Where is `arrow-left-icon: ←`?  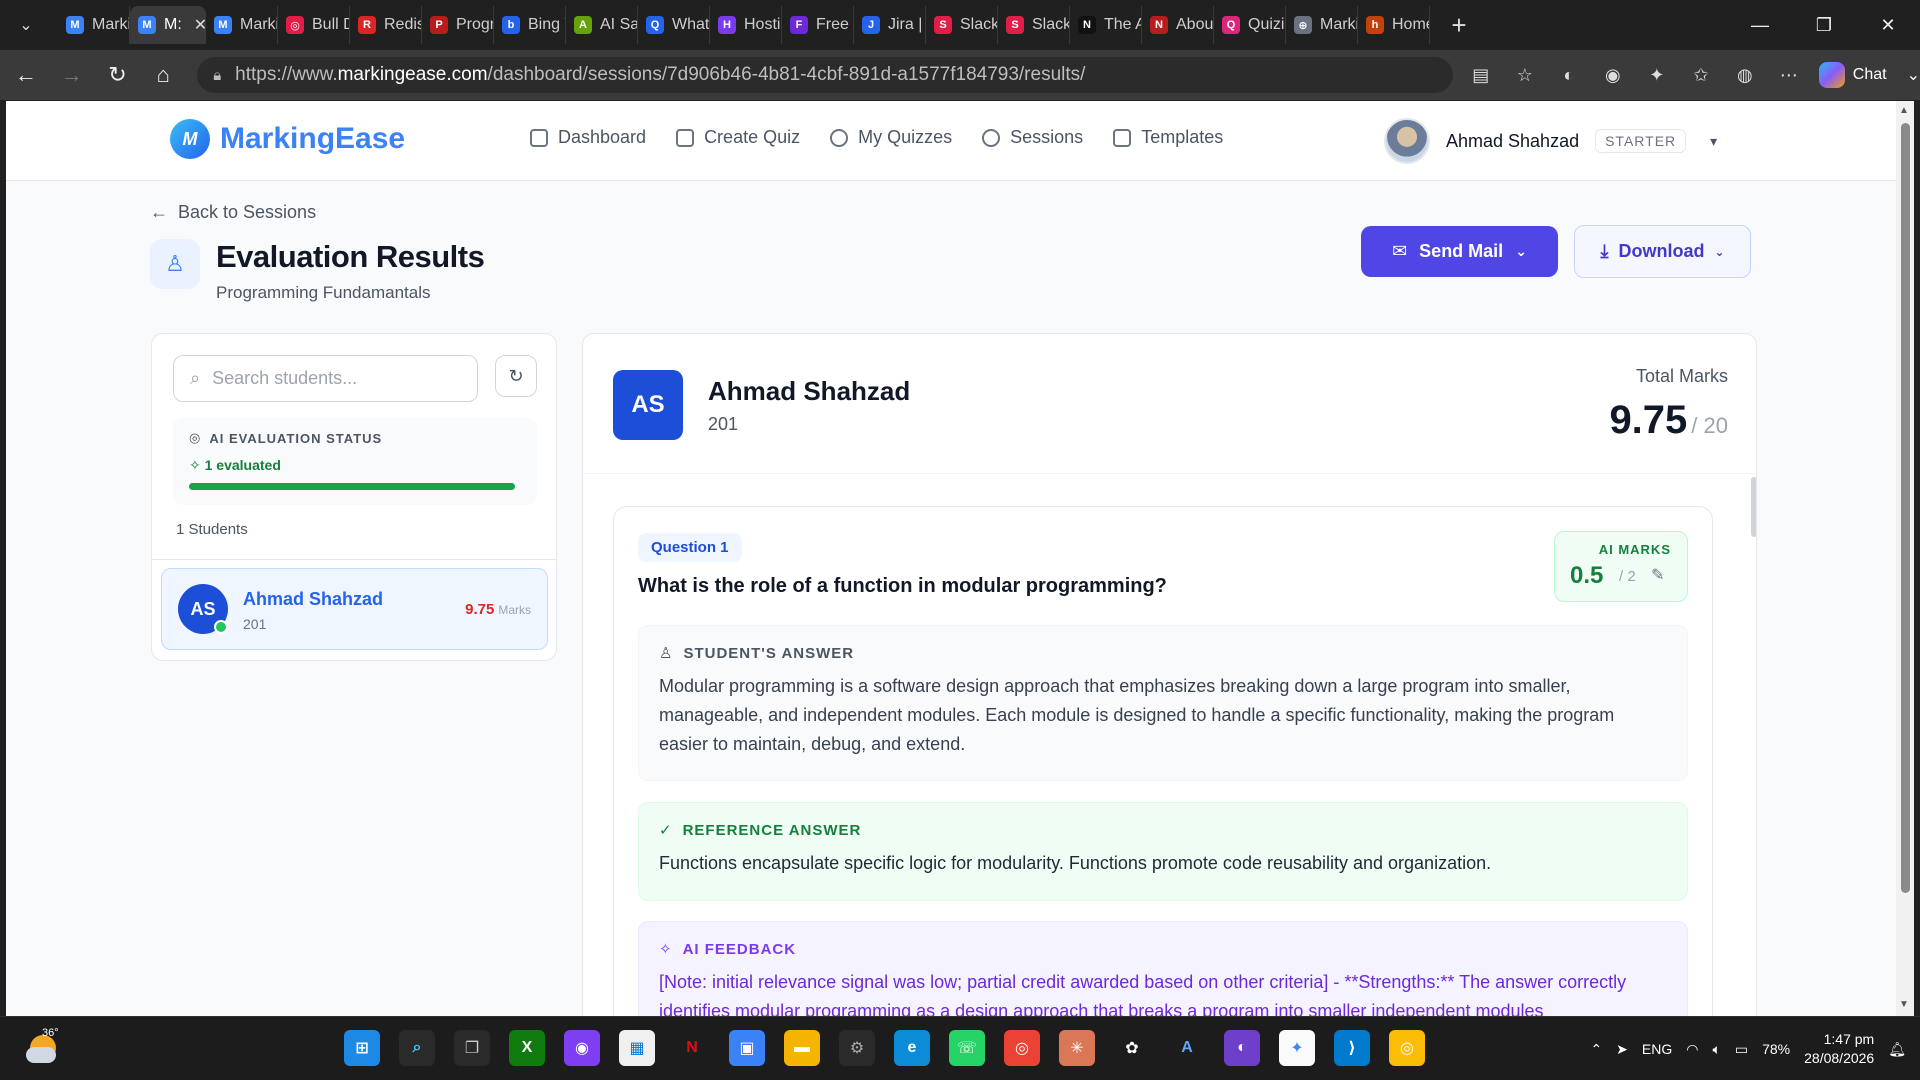
arrow-left-icon: ← is located at coordinates (159, 212).